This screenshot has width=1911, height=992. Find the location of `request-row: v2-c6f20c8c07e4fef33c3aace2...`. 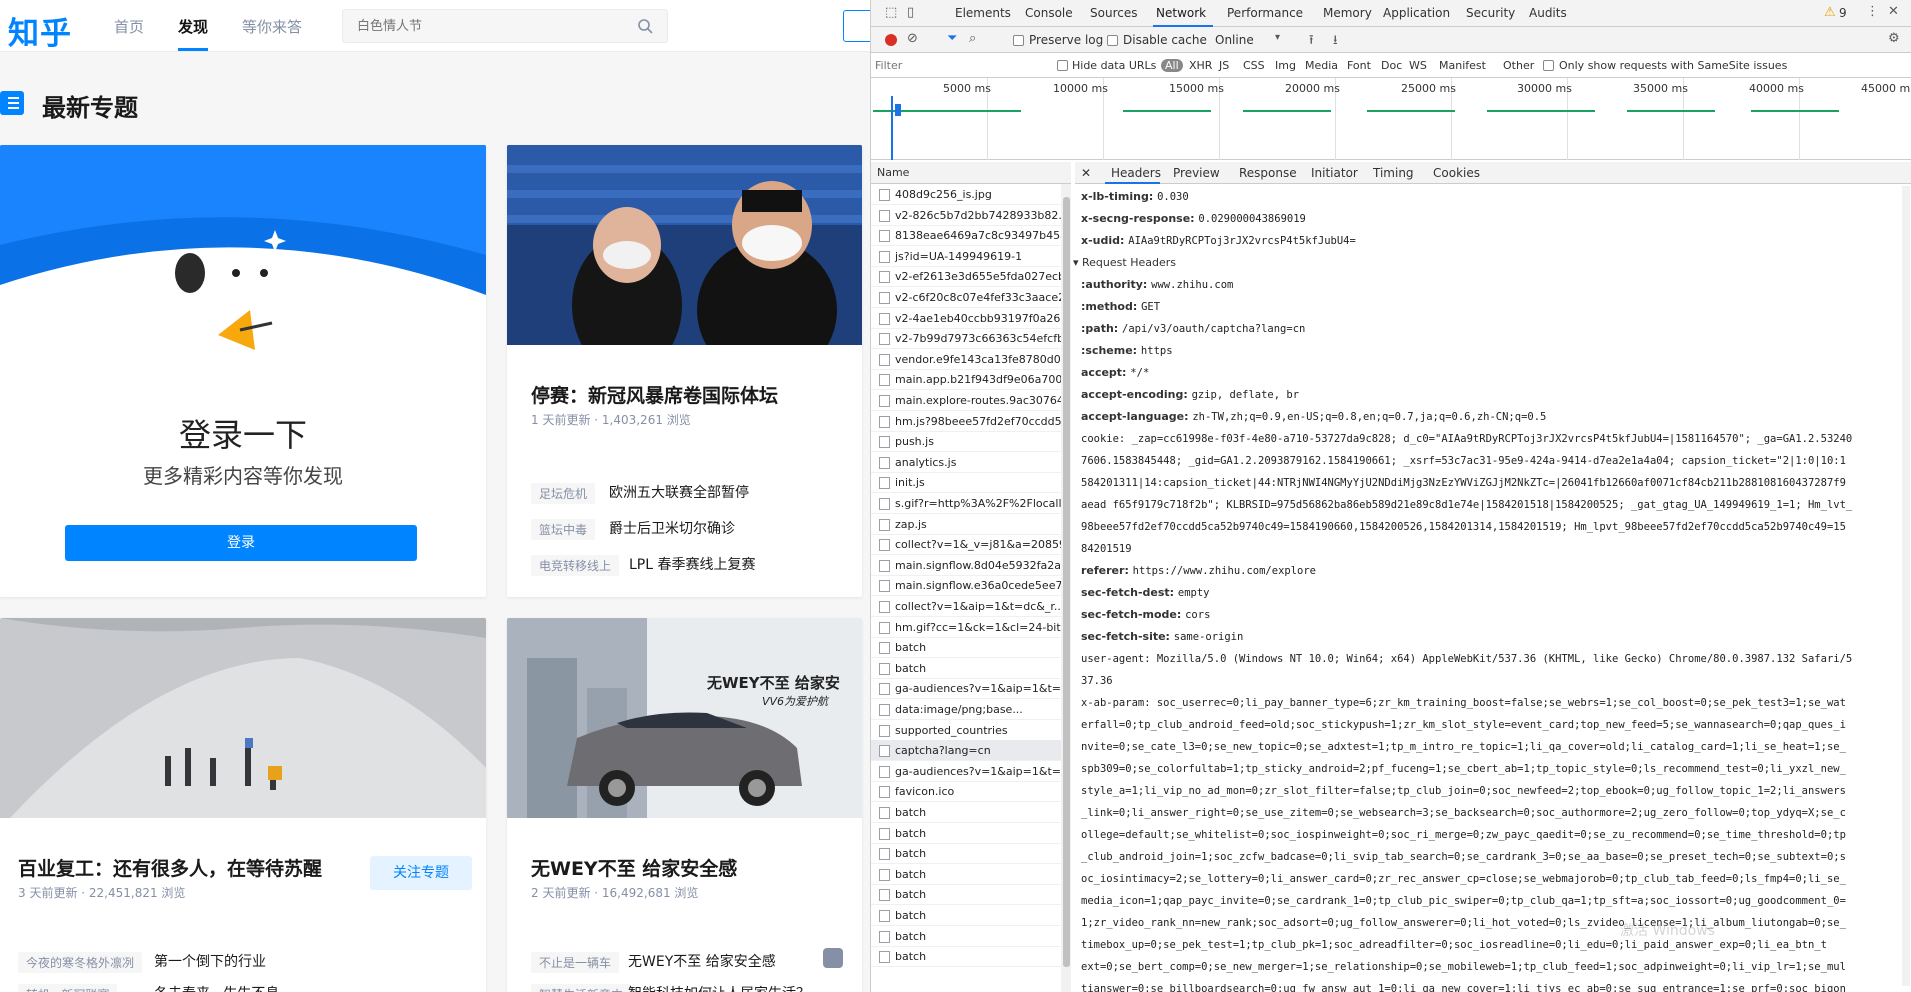

request-row: v2-c6f20c8c07e4fef33c3aace2... is located at coordinates (966, 297).